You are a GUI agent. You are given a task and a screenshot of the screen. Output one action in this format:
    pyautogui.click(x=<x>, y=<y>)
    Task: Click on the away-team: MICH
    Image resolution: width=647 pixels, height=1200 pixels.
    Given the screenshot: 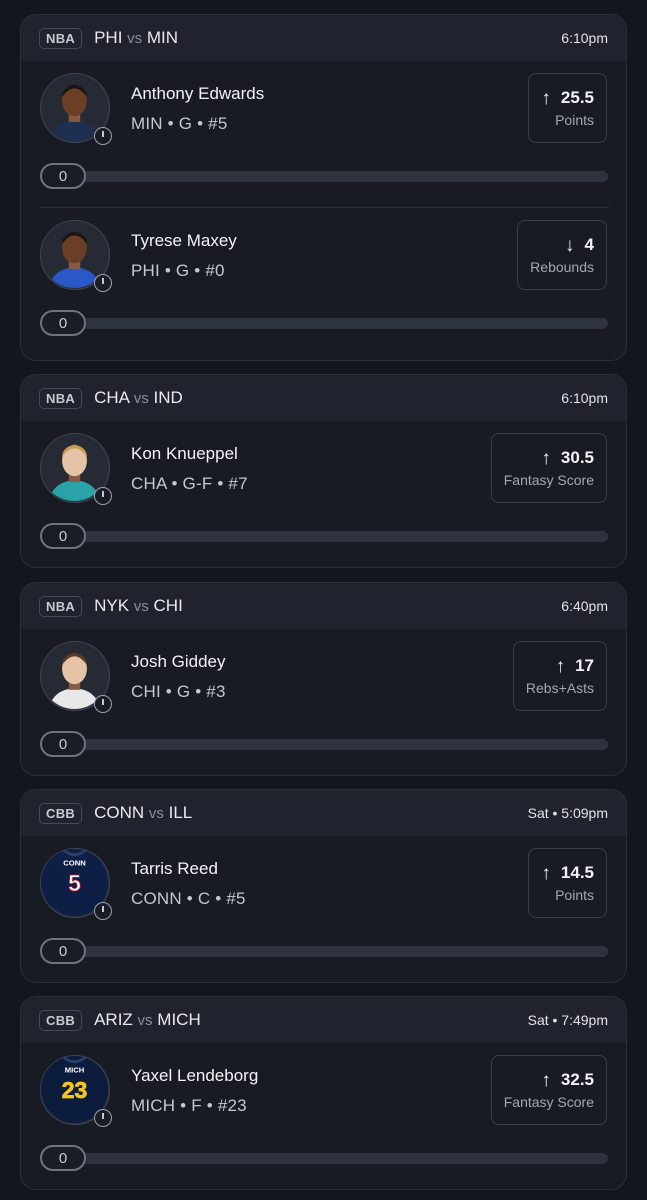 What is the action you would take?
    pyautogui.click(x=179, y=1019)
    